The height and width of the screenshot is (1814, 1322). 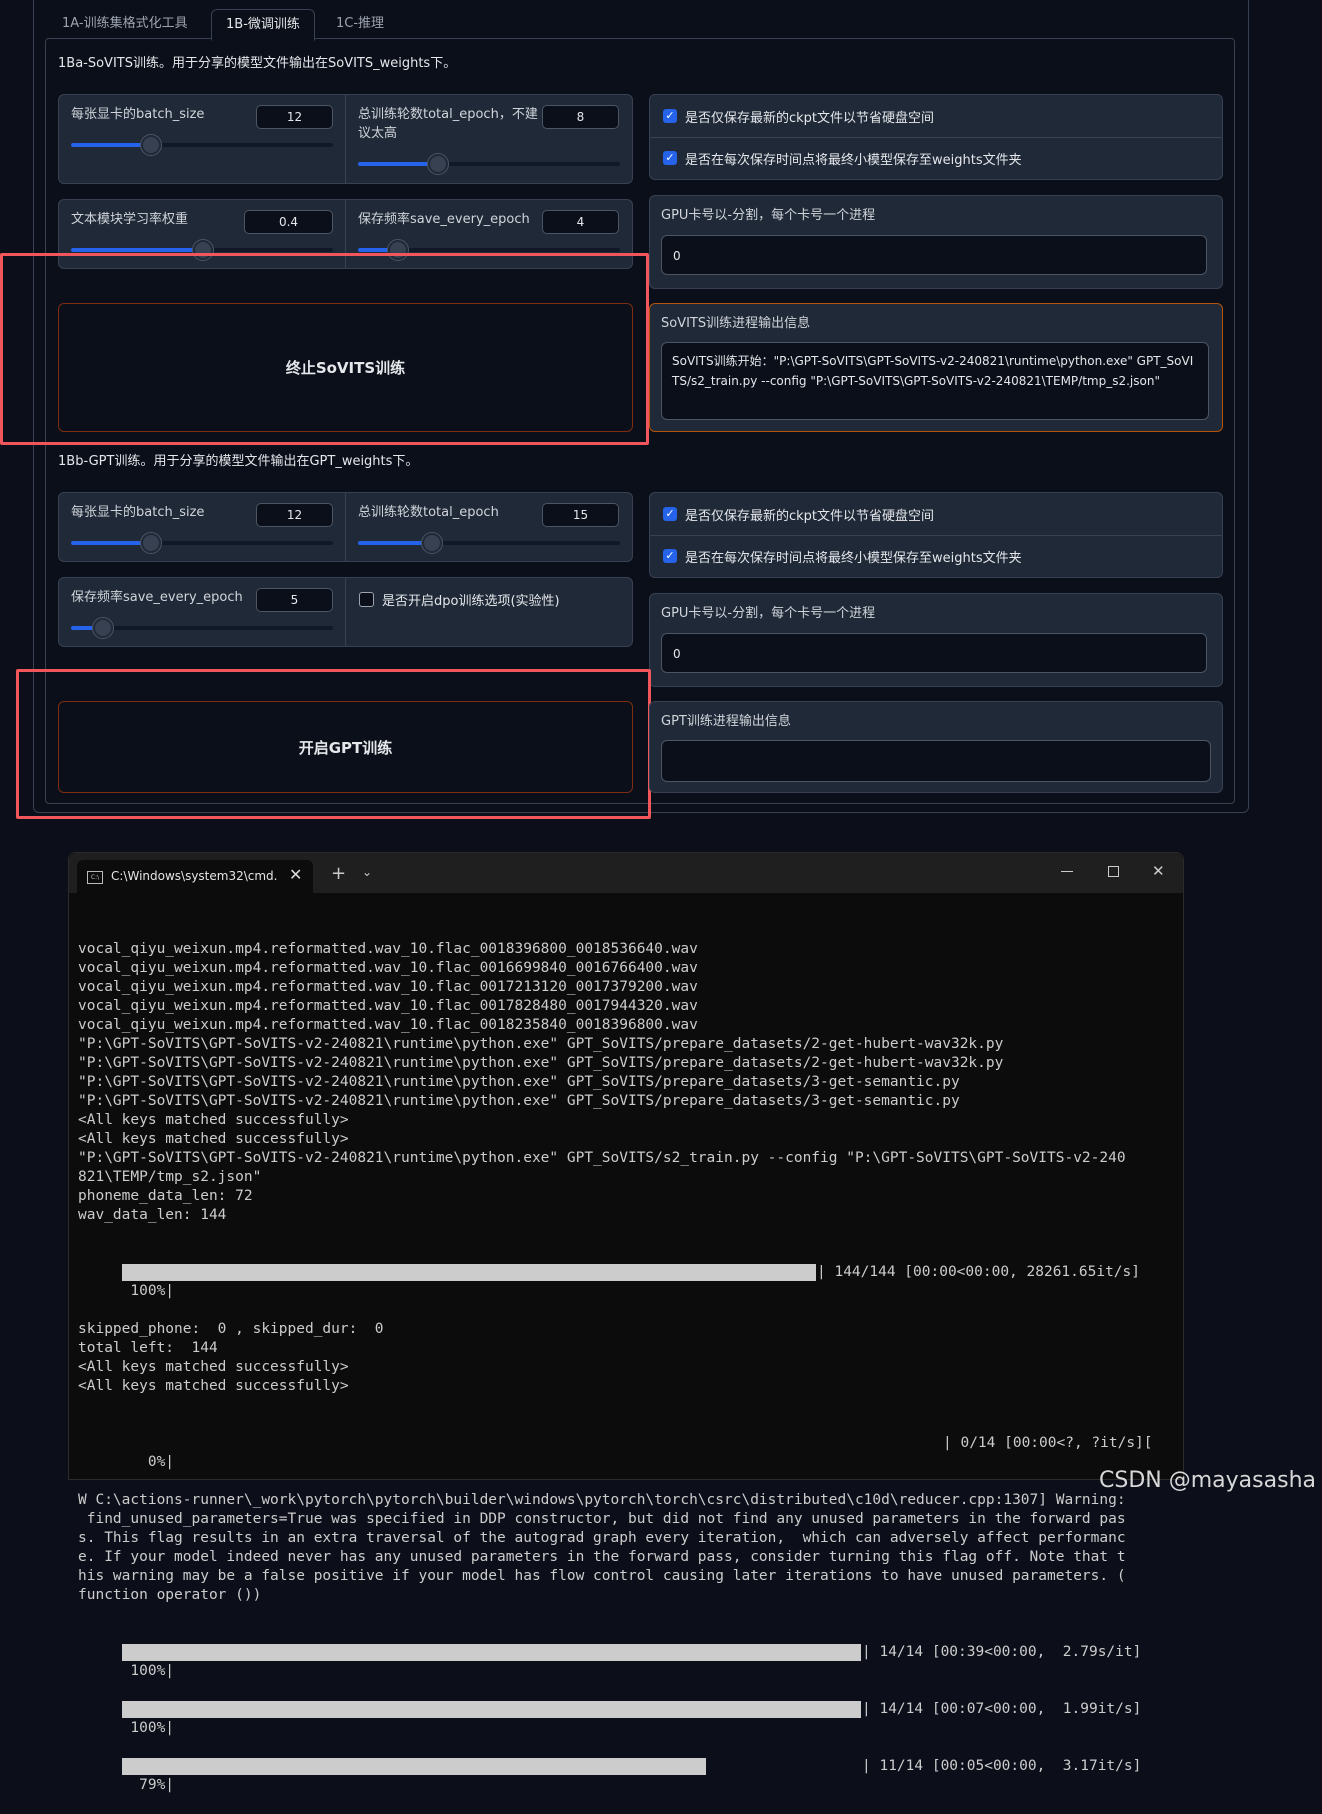 I want to click on sovits-epoch-slider, so click(x=489, y=164).